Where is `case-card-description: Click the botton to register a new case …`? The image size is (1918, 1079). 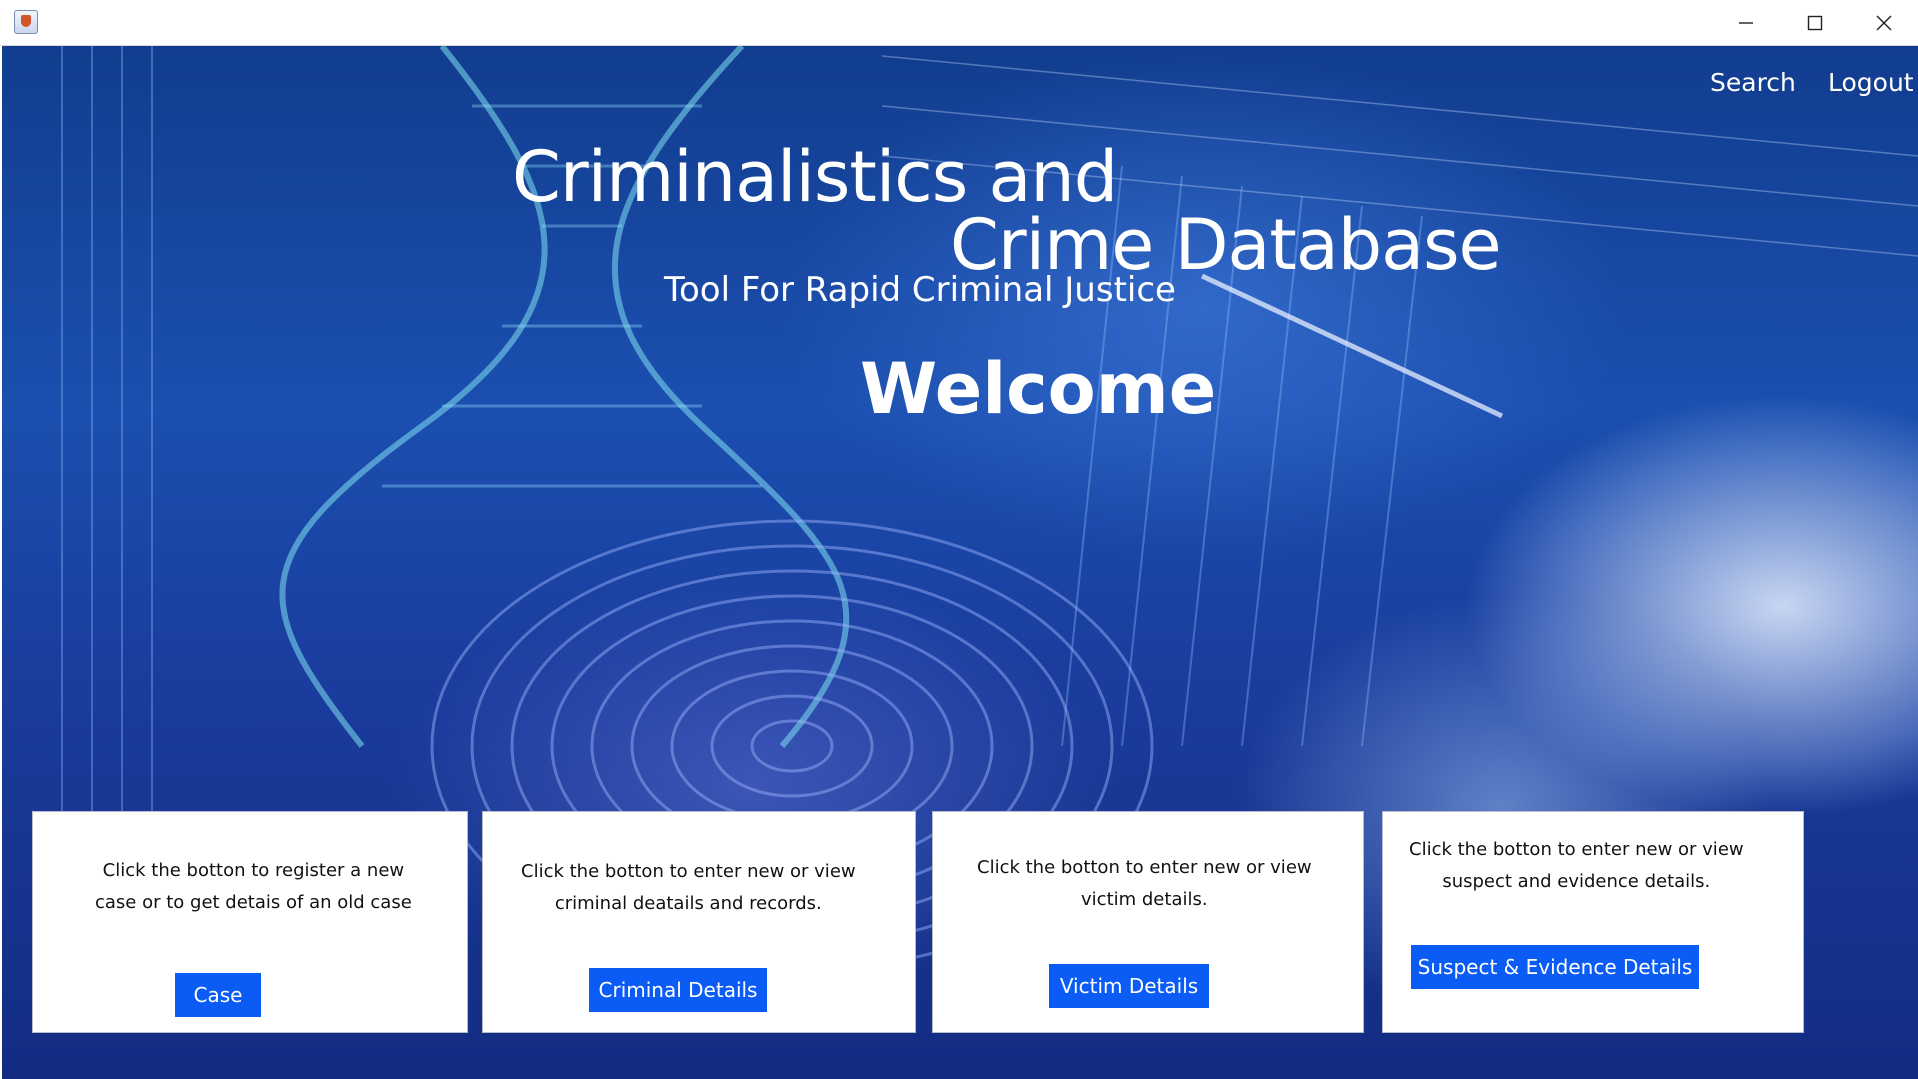
case-card-description: Click the botton to register a new case … is located at coordinates (253, 887).